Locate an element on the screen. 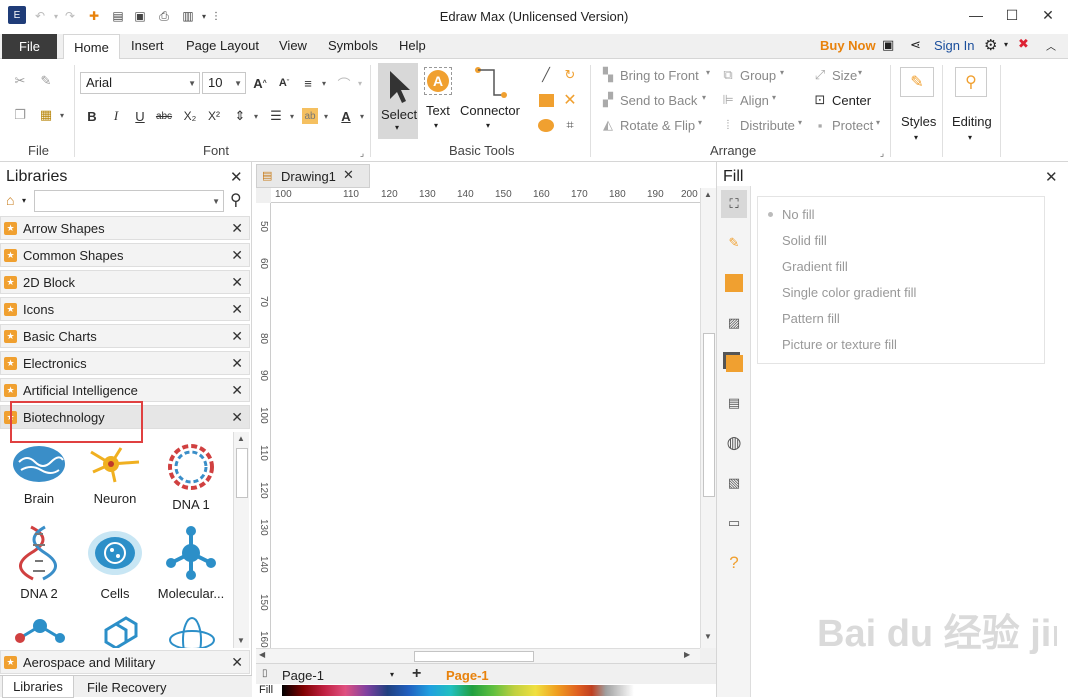 This screenshot has width=1068, height=698. ellipse-tool-icon is located at coordinates (546, 125).